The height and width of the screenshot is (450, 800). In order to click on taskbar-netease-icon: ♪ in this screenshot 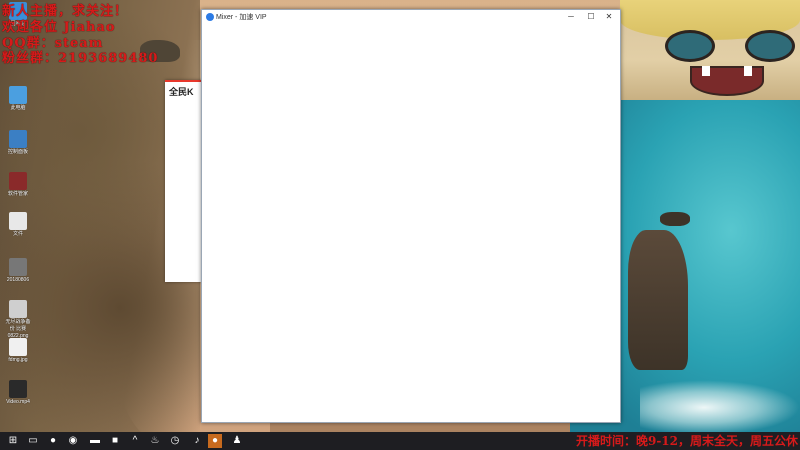, I will do `click(197, 441)`.